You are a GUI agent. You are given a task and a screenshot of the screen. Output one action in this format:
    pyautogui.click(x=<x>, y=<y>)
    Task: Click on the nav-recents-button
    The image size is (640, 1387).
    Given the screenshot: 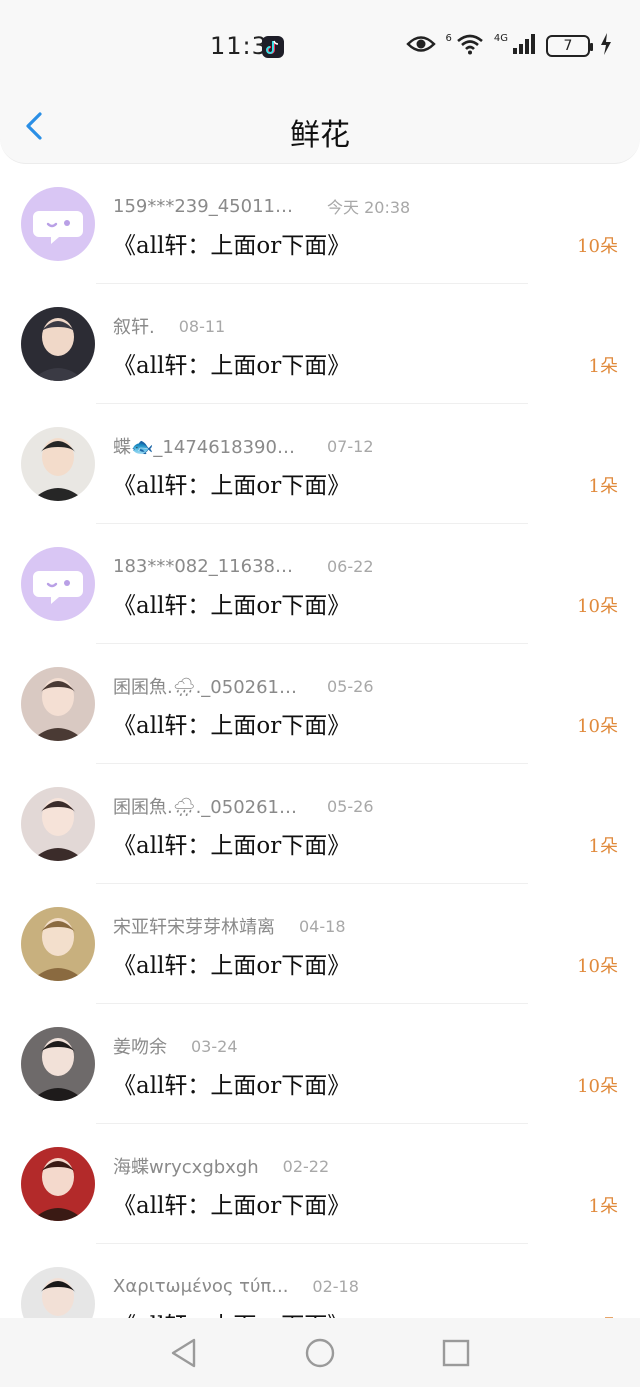 What is the action you would take?
    pyautogui.click(x=456, y=1353)
    